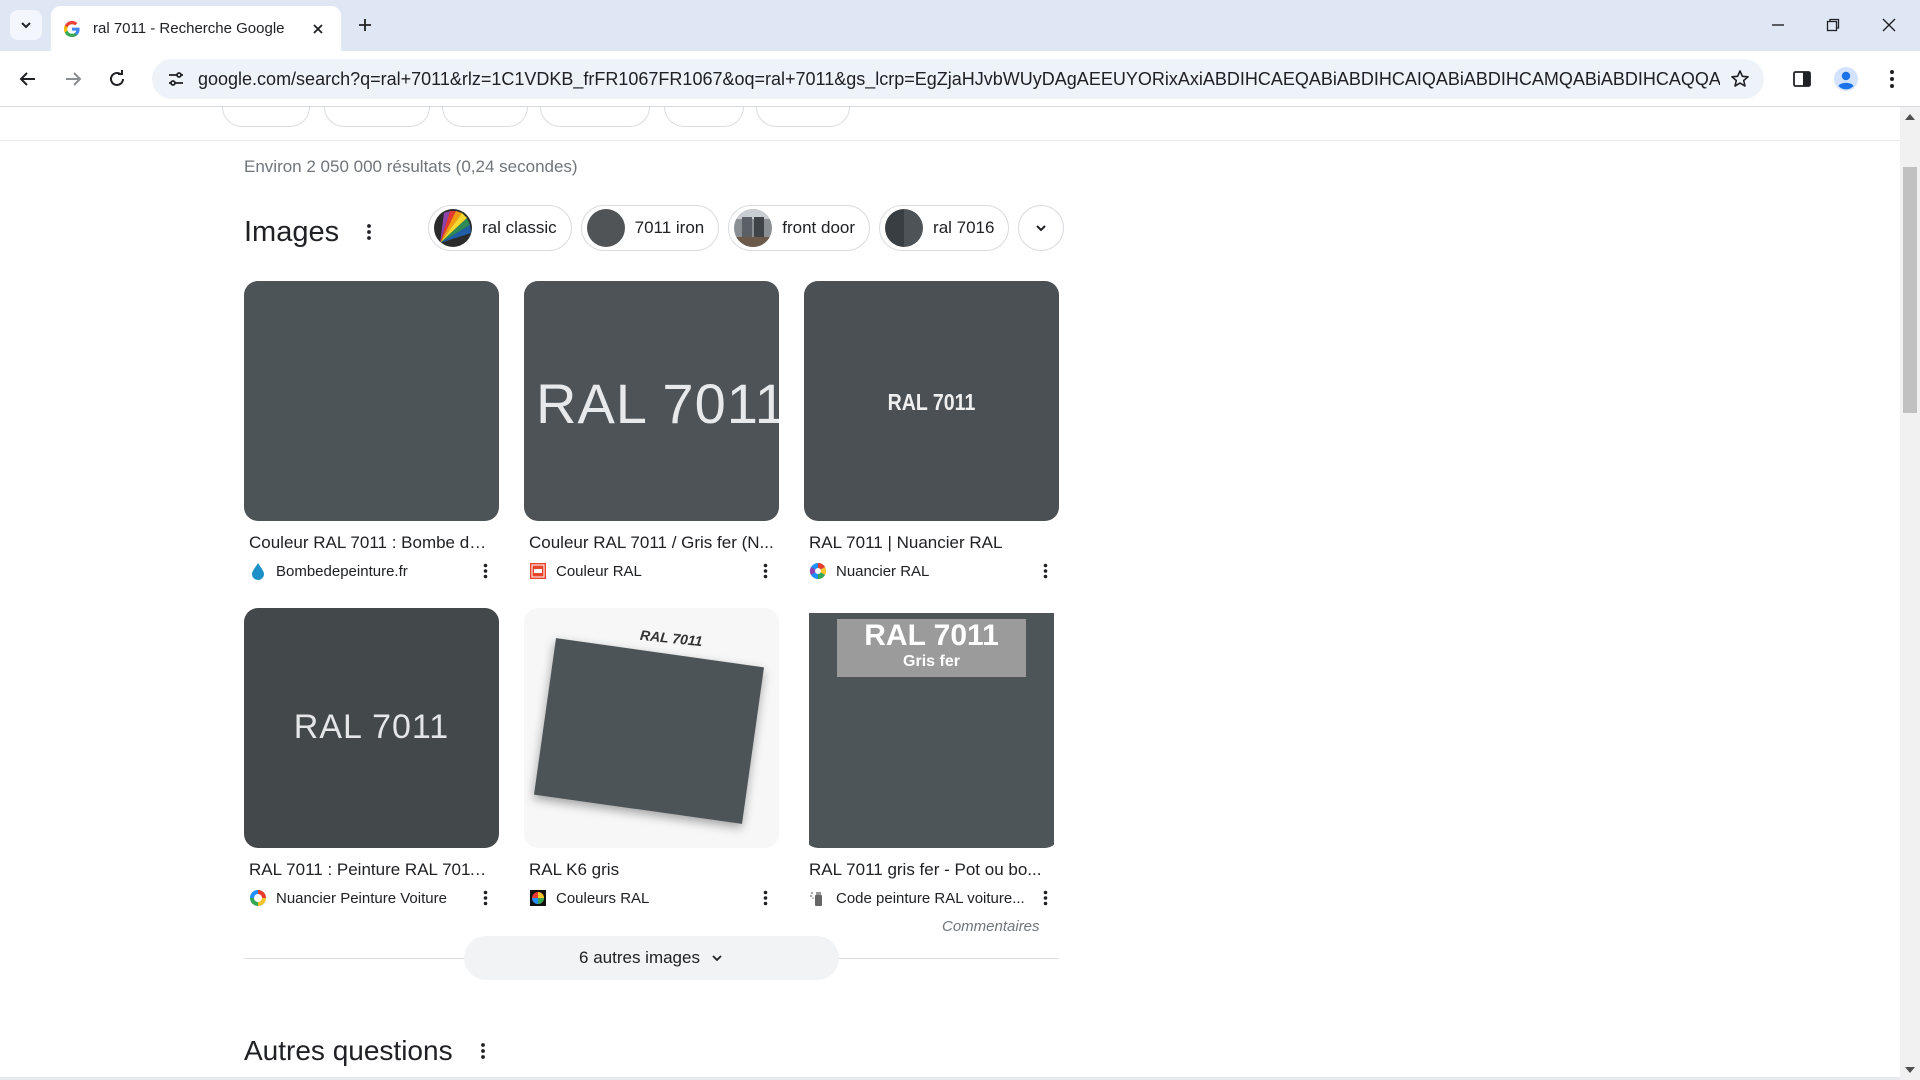 The image size is (1920, 1080). What do you see at coordinates (655, 571) in the screenshot?
I see `source-name: Couleur RAL` at bounding box center [655, 571].